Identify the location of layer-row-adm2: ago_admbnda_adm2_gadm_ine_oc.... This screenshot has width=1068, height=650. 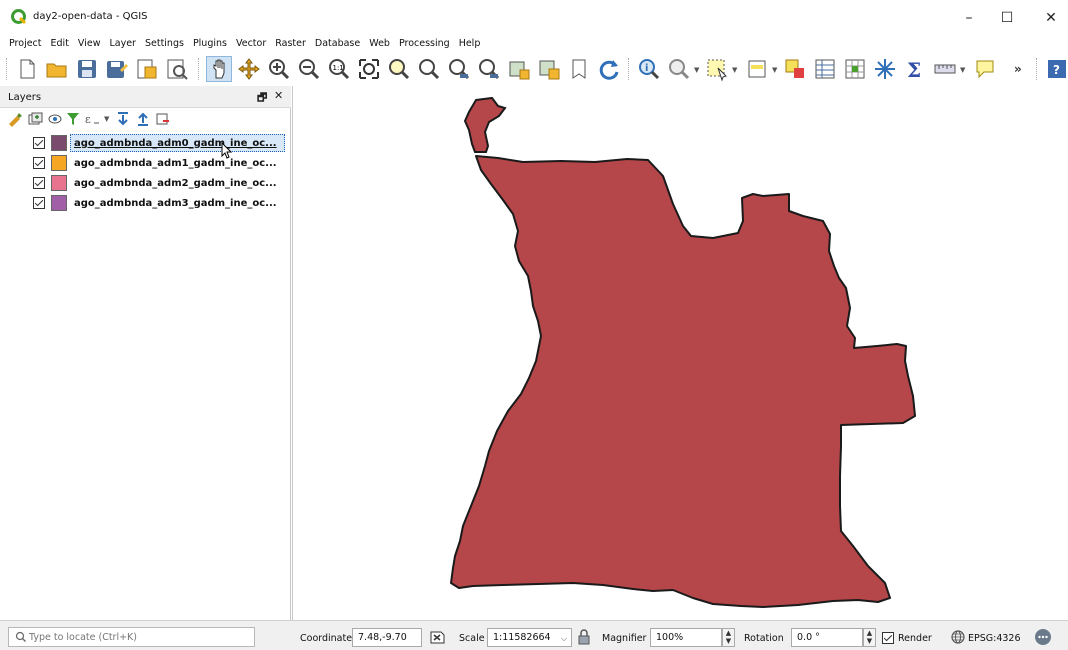
(155, 183).